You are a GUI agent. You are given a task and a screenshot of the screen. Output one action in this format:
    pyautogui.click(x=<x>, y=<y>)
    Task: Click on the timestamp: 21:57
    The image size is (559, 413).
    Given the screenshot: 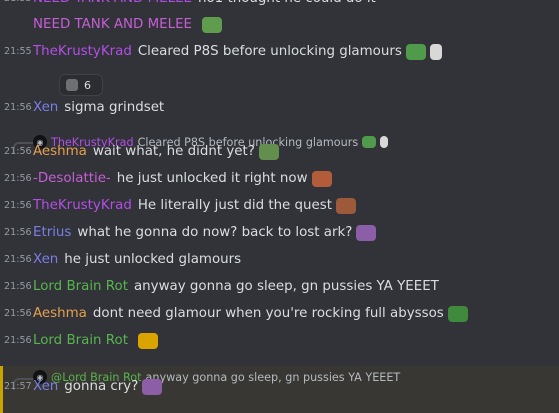 What is the action you would take?
    pyautogui.click(x=18, y=386)
    